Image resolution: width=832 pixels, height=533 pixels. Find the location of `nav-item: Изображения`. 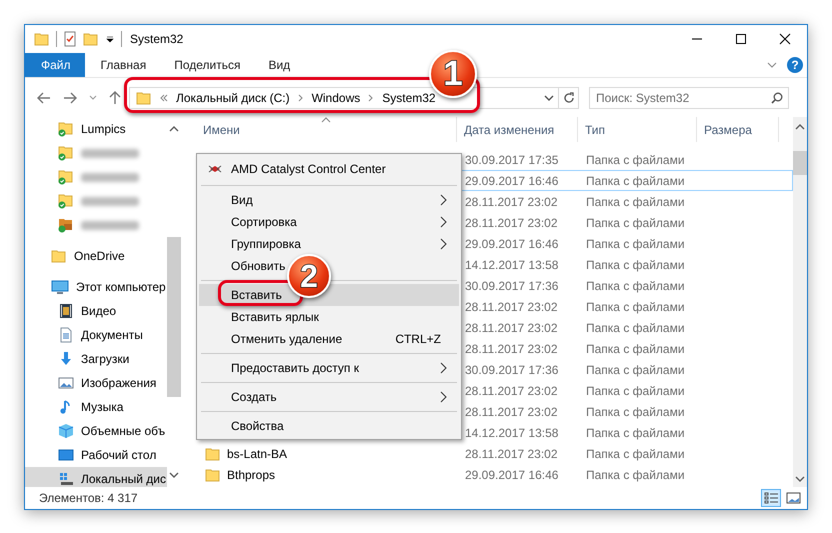

nav-item: Изображения is located at coordinates (96, 383).